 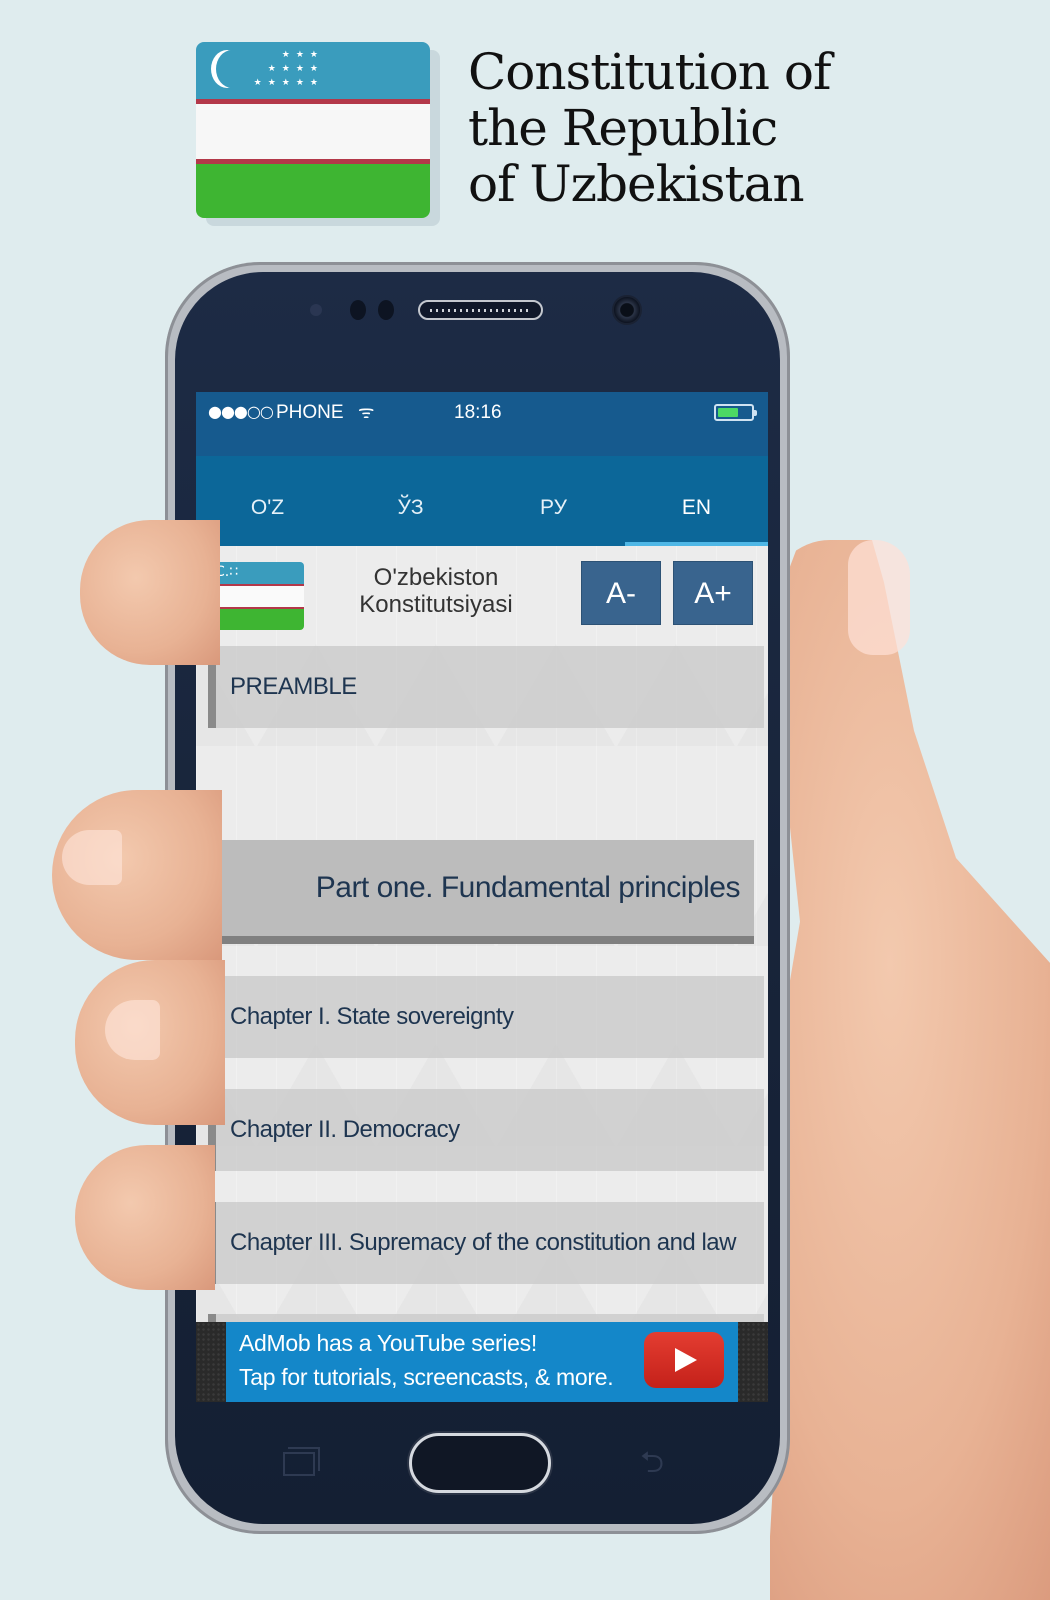 What do you see at coordinates (636, 184) in the screenshot?
I see `promo-title-line: of Uzbekistan` at bounding box center [636, 184].